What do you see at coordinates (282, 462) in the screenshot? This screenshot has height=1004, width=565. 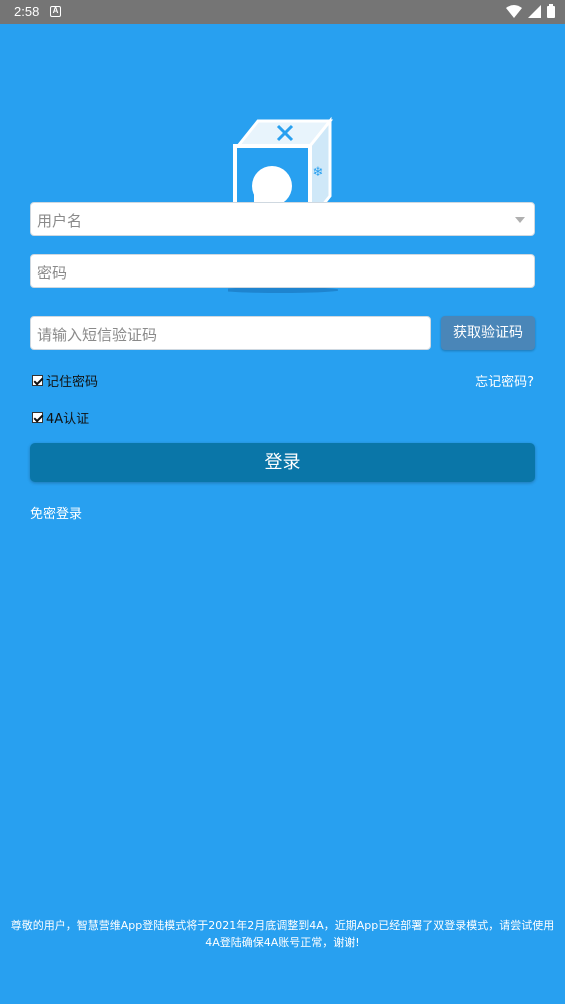 I see `login-button: 登录` at bounding box center [282, 462].